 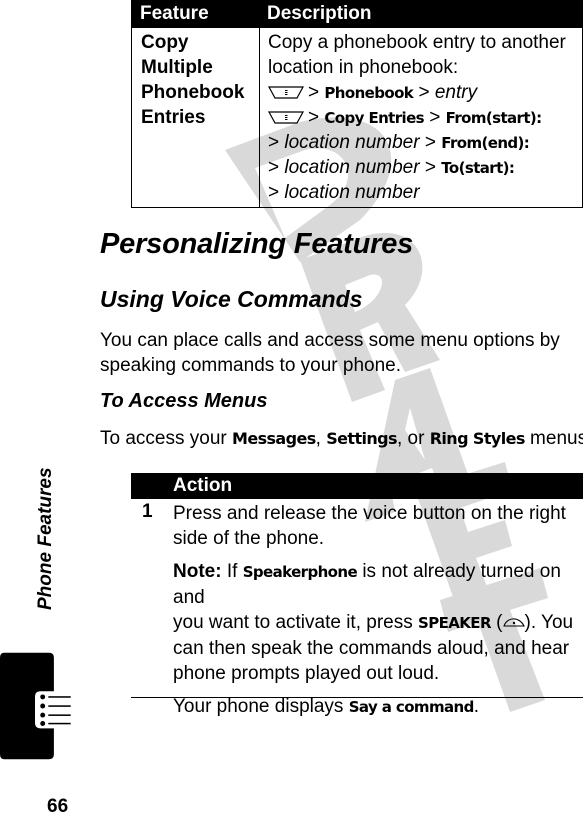 What do you see at coordinates (166, 438) in the screenshot?
I see `text: To access your` at bounding box center [166, 438].